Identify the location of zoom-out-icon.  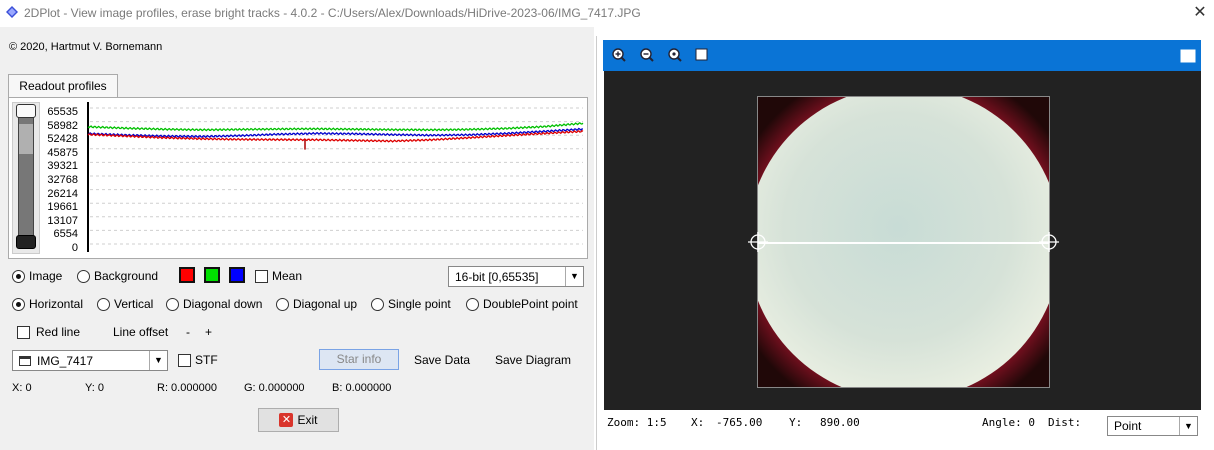
(647, 55).